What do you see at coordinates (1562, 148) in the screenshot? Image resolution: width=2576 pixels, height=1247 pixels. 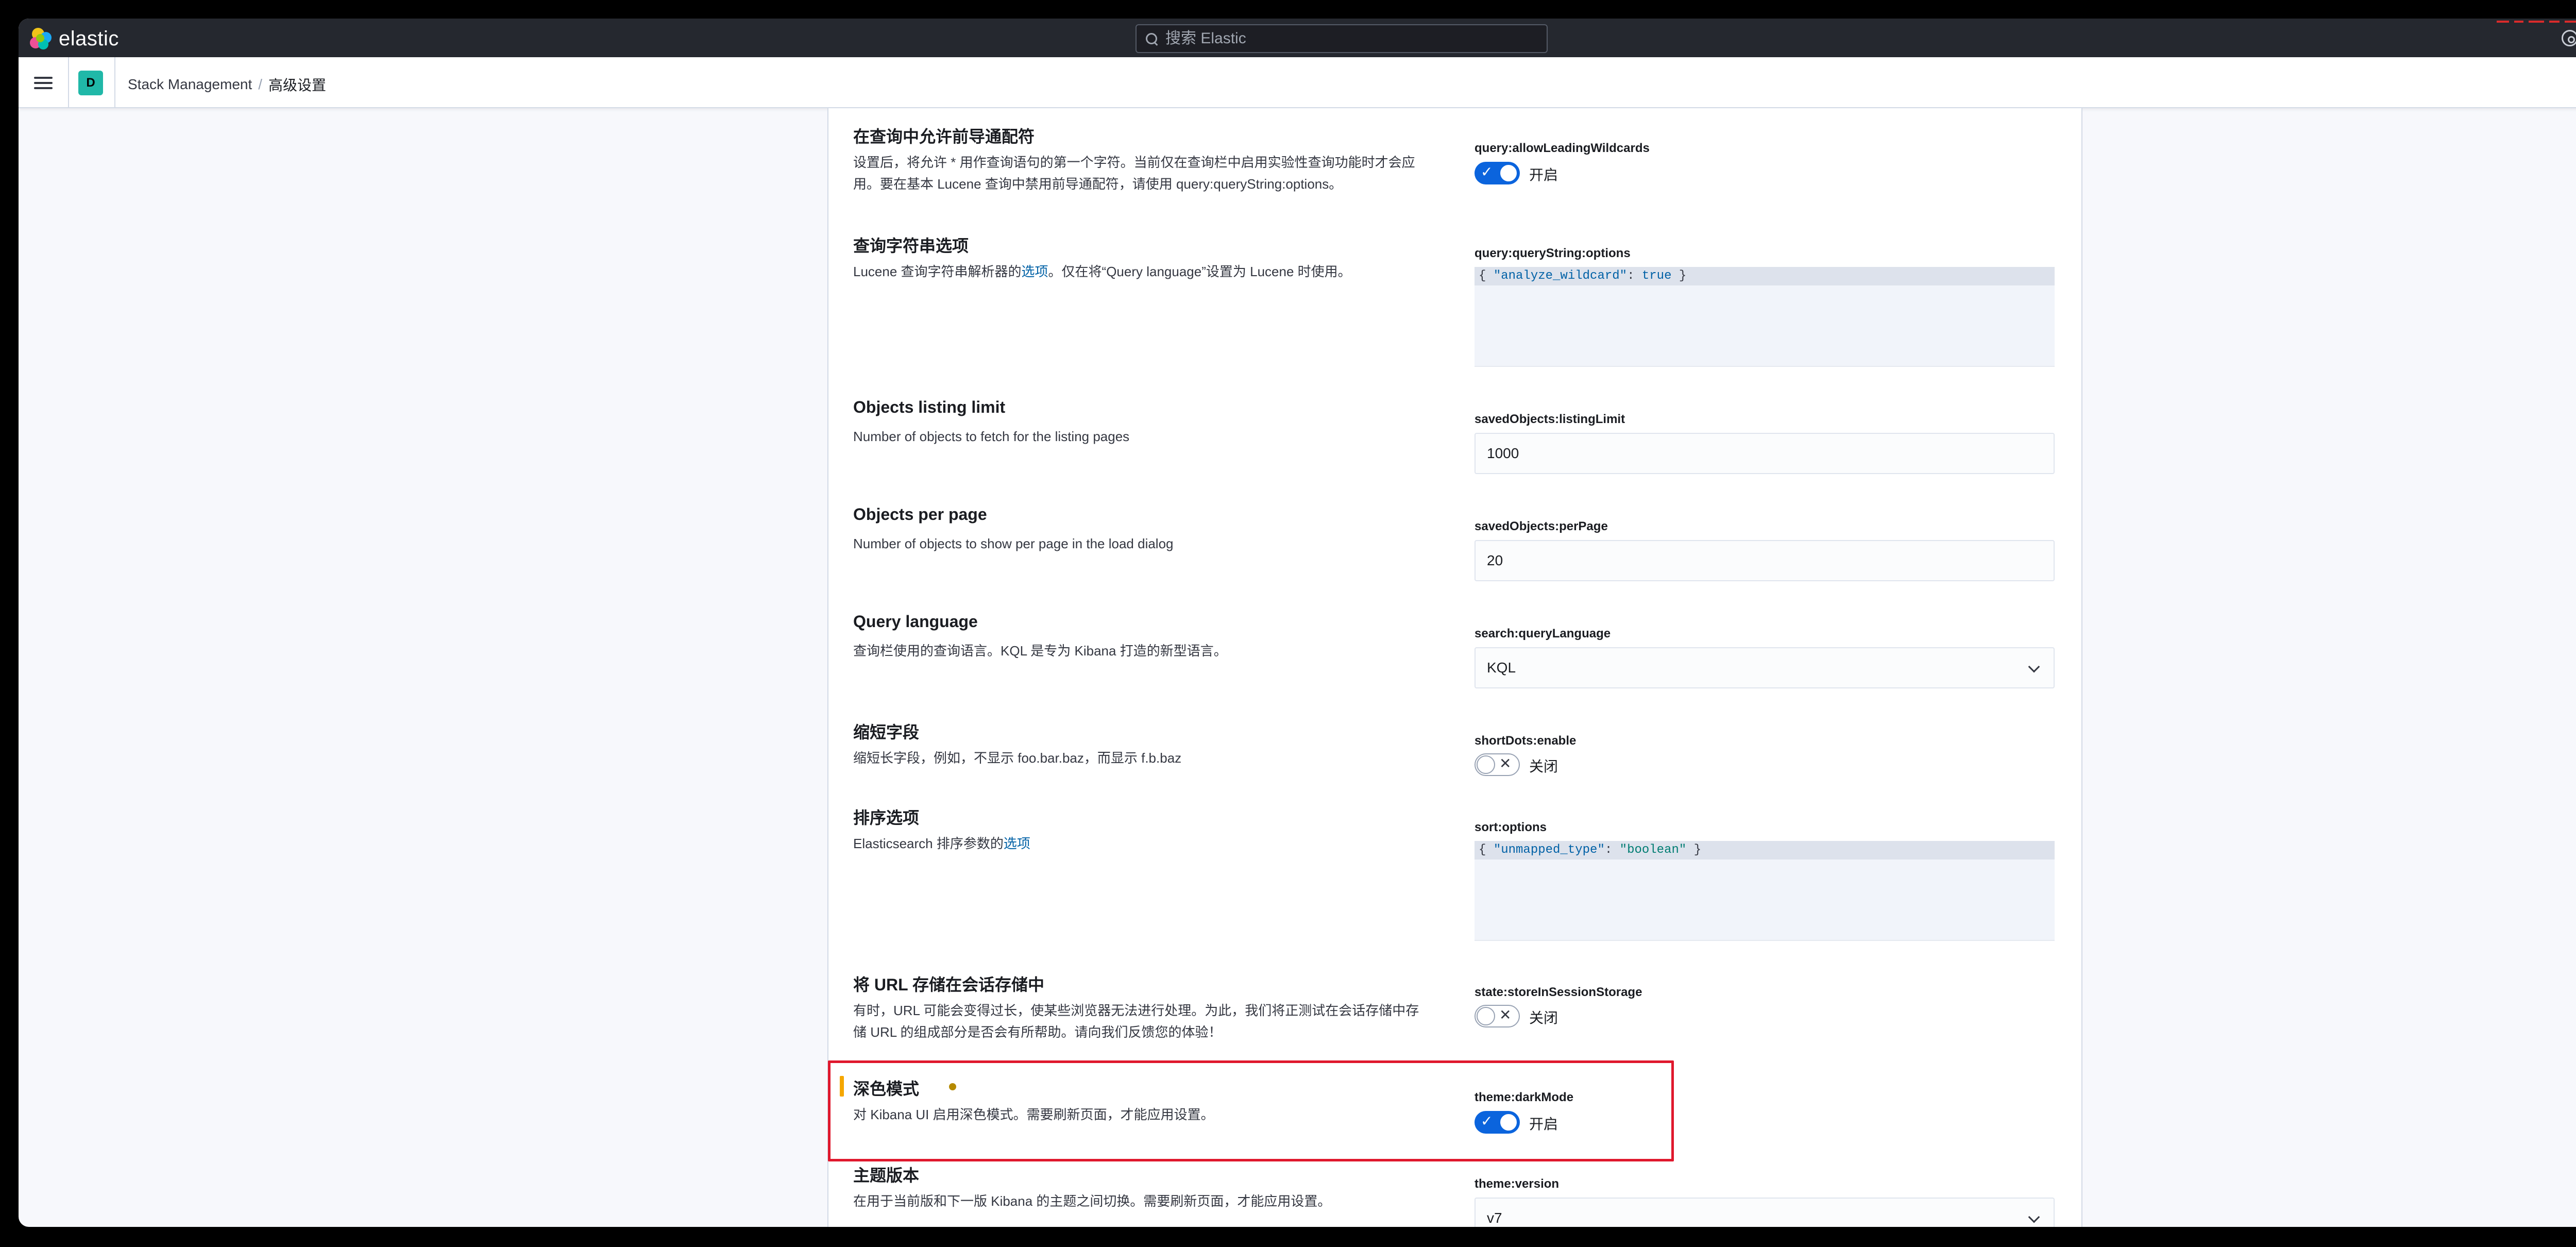 I see `setting-key: query:allowLeadingWildcards` at bounding box center [1562, 148].